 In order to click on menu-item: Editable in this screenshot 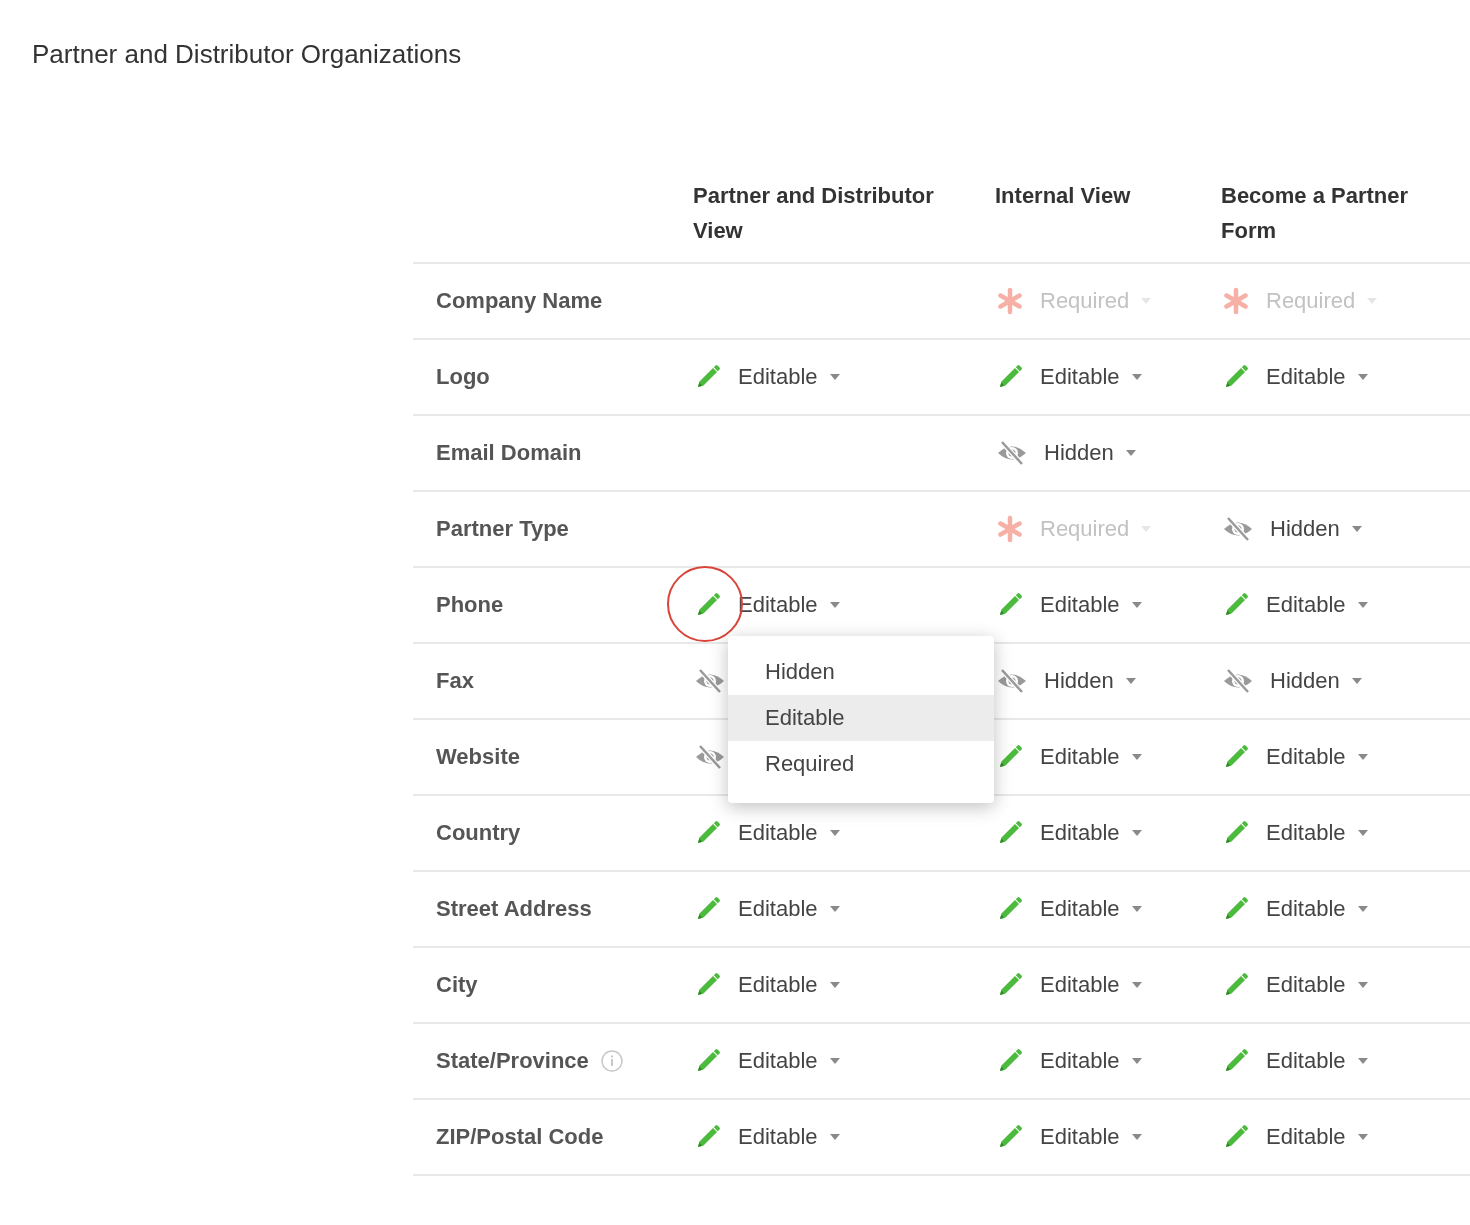, I will do `click(861, 718)`.